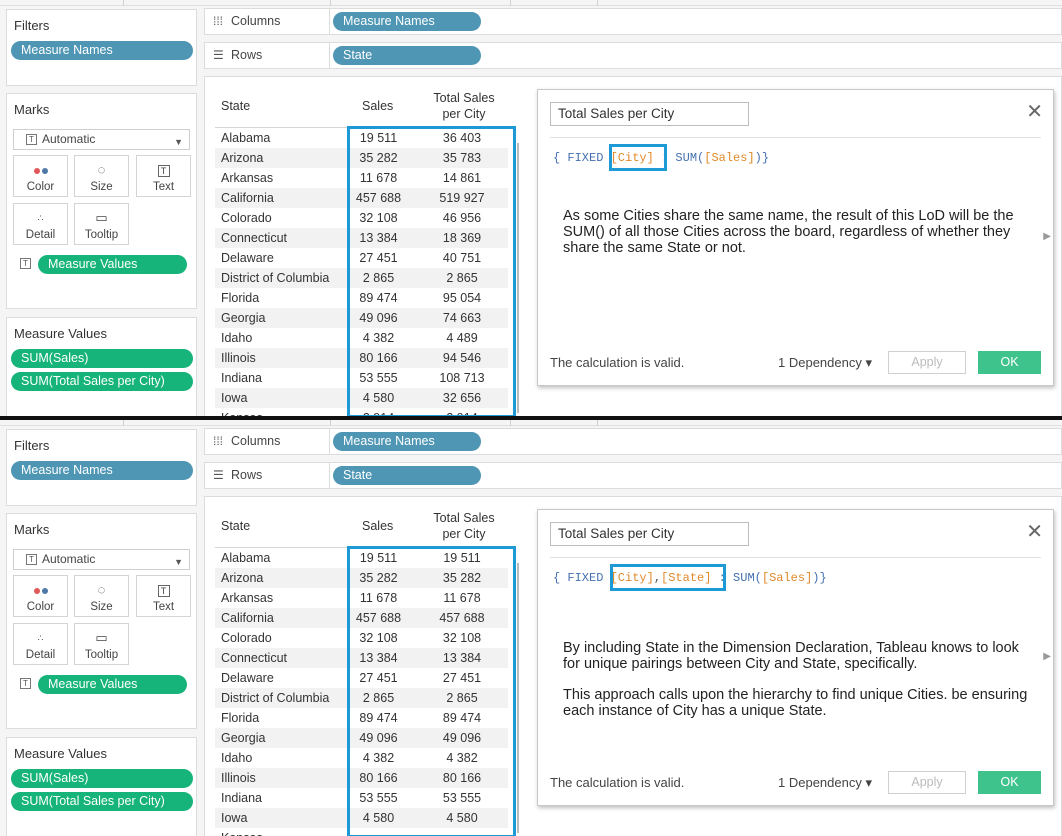 Image resolution: width=1062 pixels, height=836 pixels. Describe the element at coordinates (464, 518) in the screenshot. I see `header-total-line1: Total Sales` at that location.